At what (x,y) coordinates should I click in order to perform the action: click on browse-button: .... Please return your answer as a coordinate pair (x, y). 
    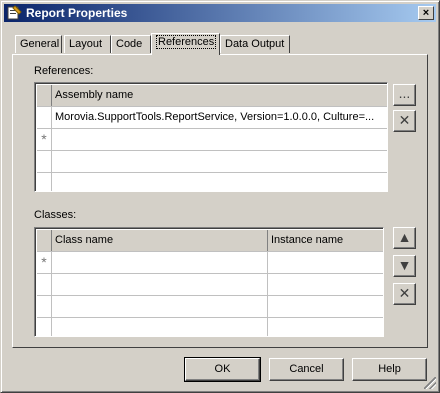
    Looking at the image, I should click on (404, 95).